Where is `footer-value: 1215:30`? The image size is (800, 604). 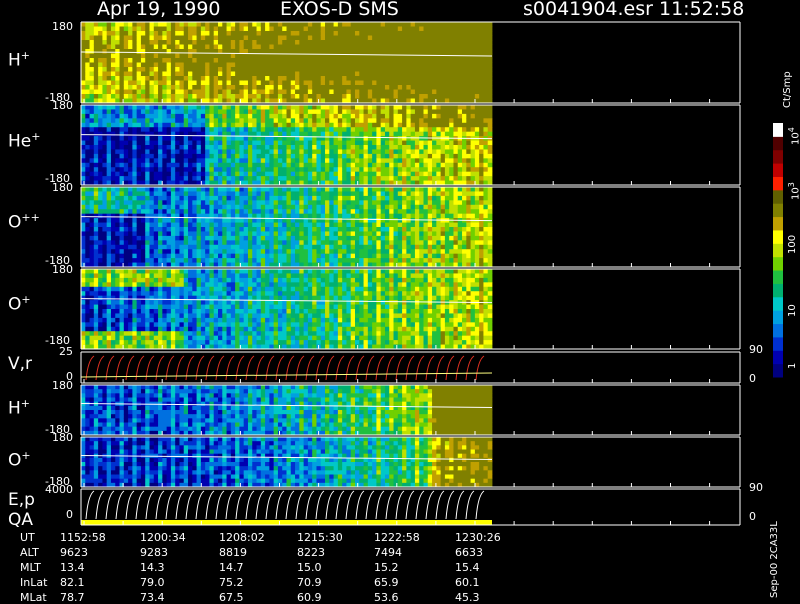 footer-value: 1215:30 is located at coordinates (320, 537).